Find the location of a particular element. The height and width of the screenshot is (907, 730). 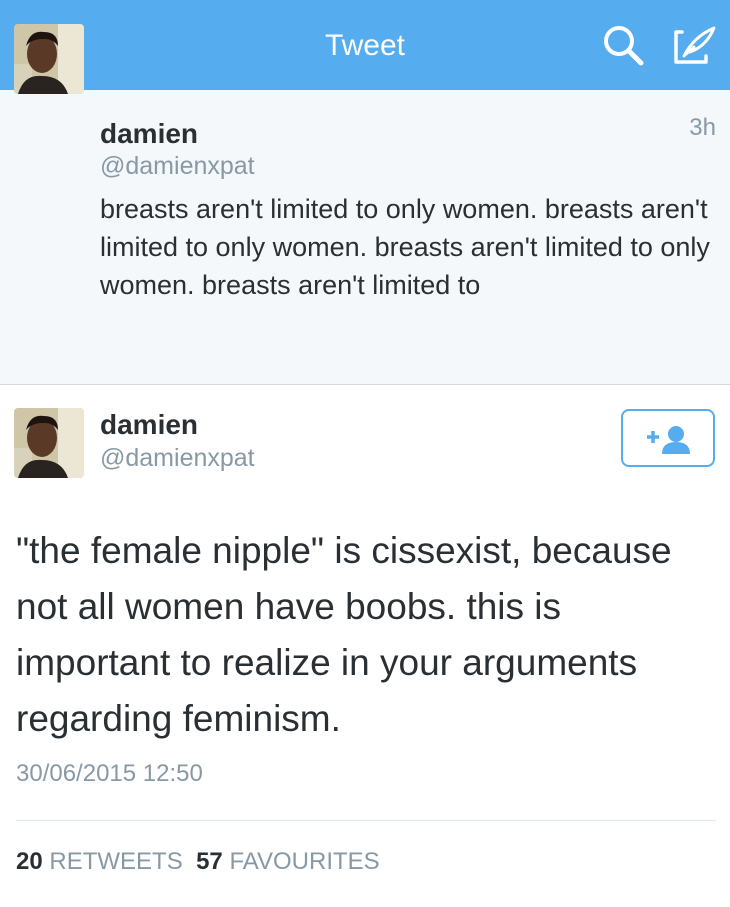

retweets-count: 20 is located at coordinates (29, 861).